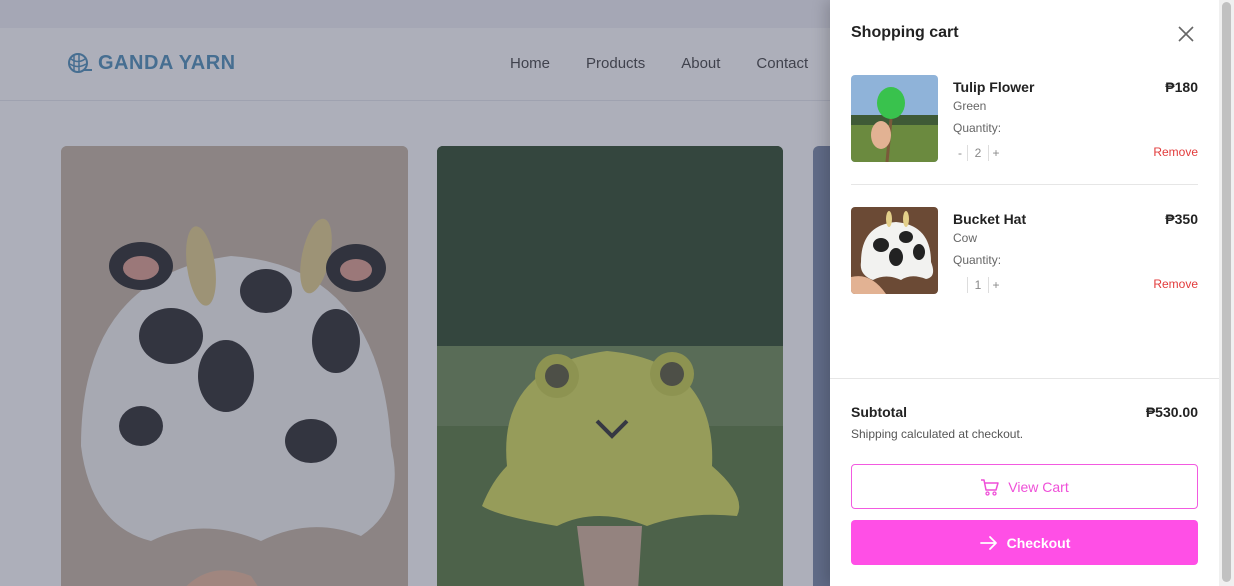 Image resolution: width=1234 pixels, height=586 pixels. Describe the element at coordinates (990, 487) in the screenshot. I see `cart-icon` at that location.